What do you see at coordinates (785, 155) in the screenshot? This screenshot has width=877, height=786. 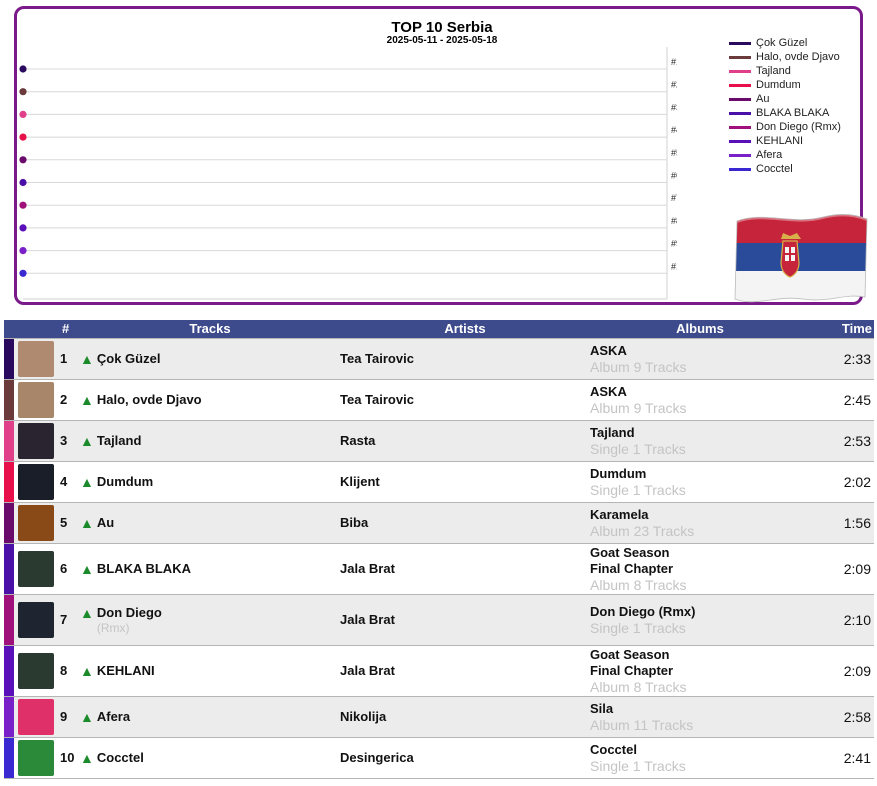 I see `legend-item: Afera` at bounding box center [785, 155].